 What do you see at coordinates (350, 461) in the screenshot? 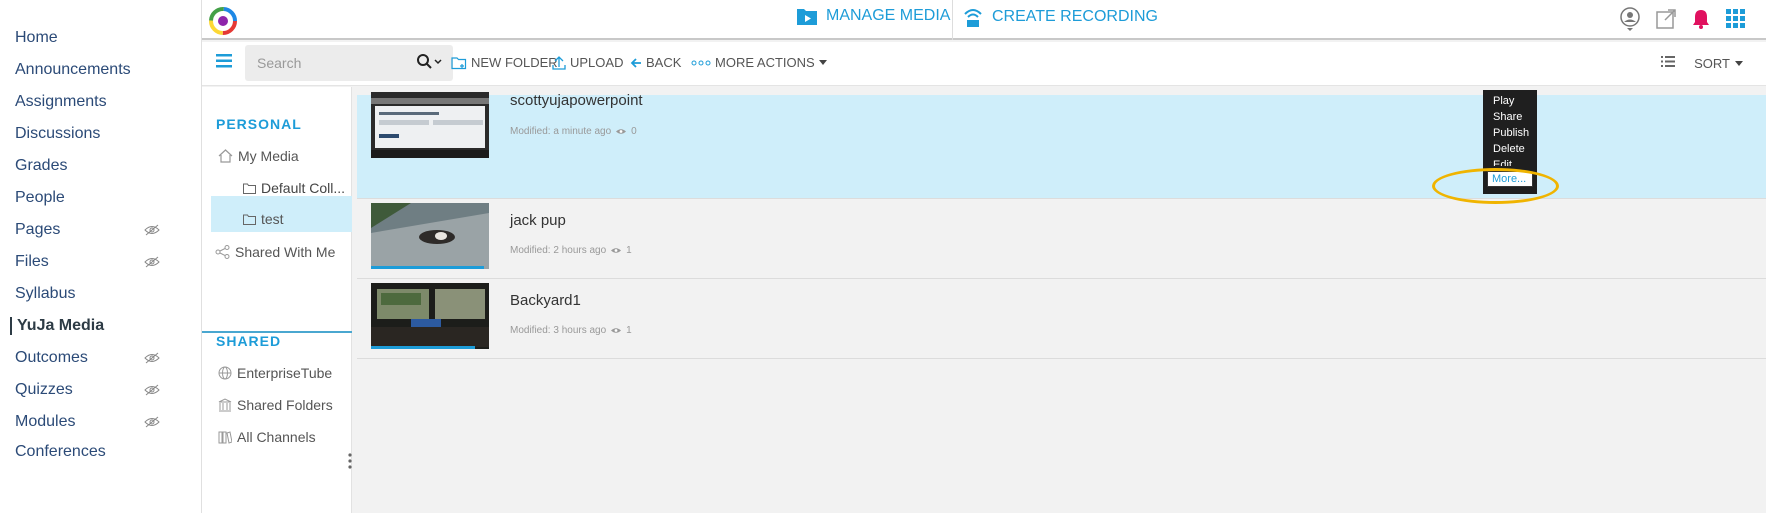
I see `panel-resize-handle-icon` at bounding box center [350, 461].